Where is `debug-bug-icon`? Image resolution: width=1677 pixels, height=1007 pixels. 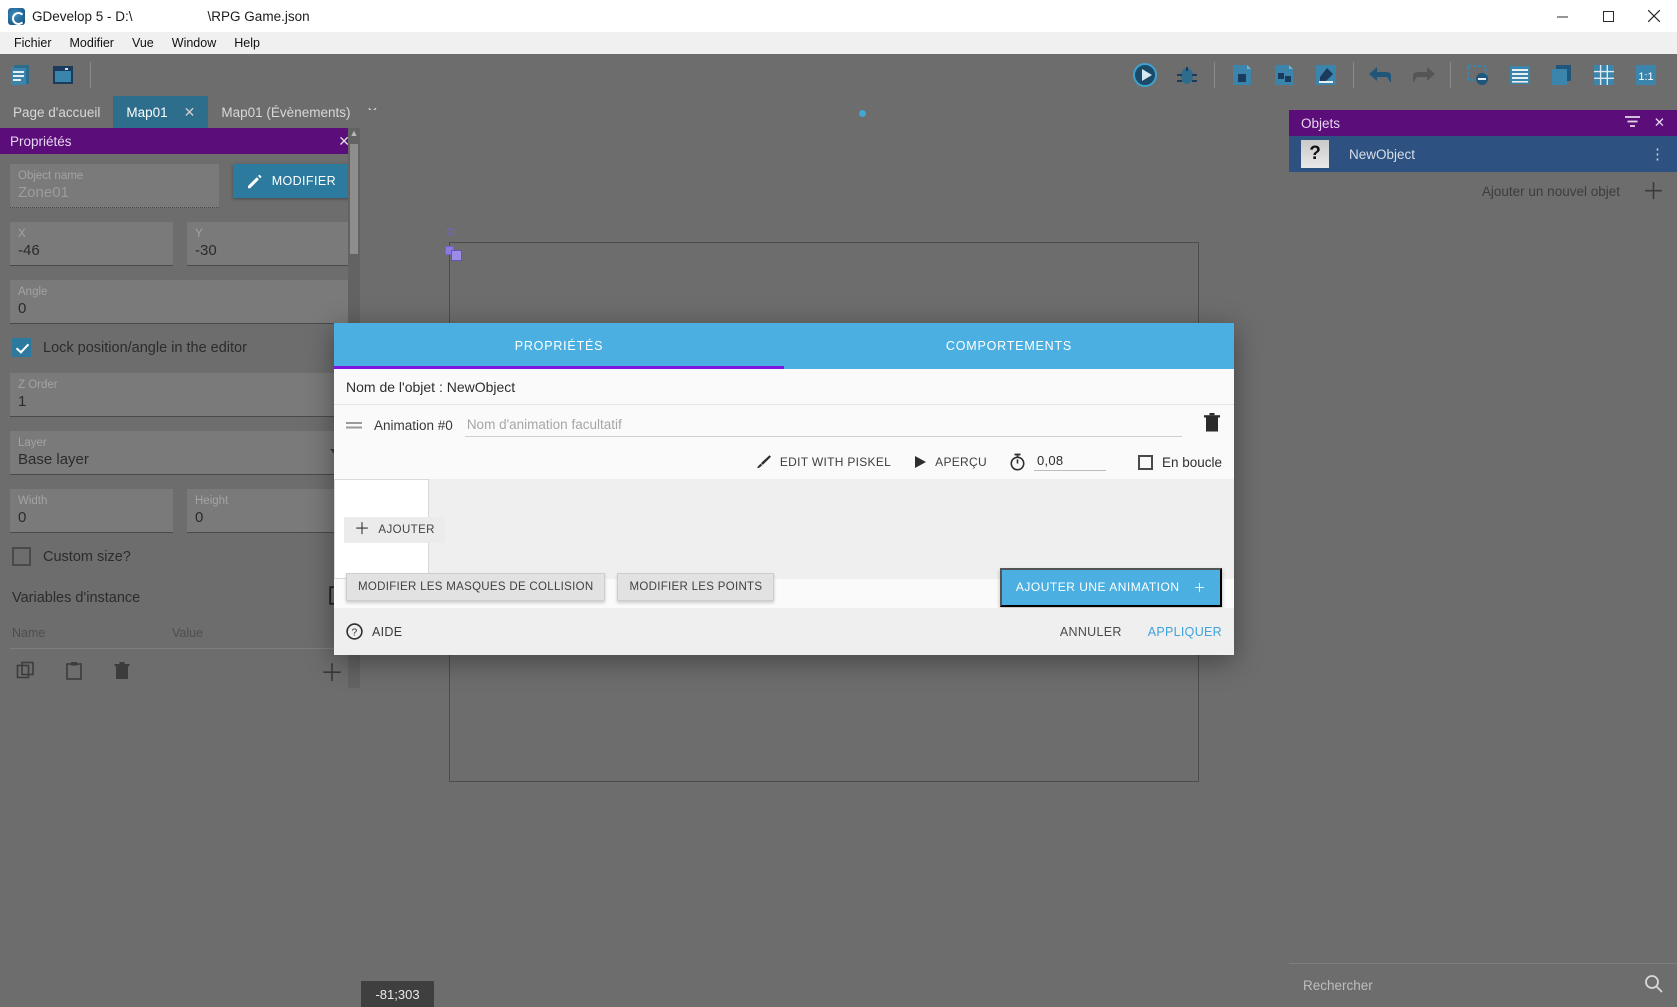 debug-bug-icon is located at coordinates (1187, 75).